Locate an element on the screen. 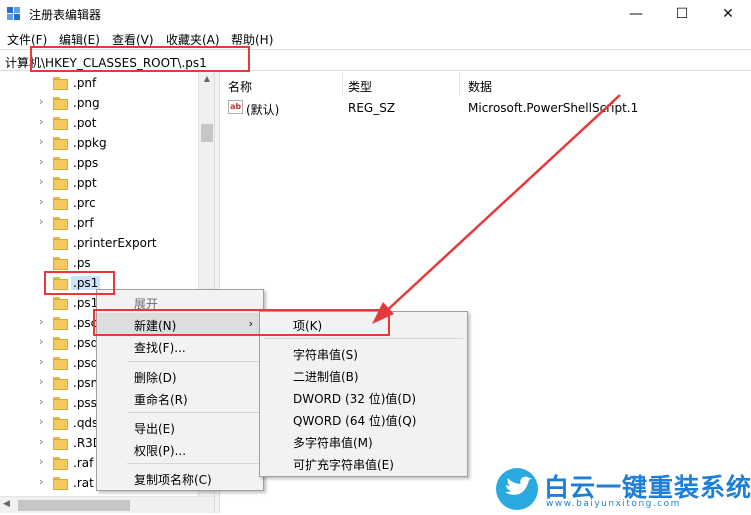  watermark-url: www.baiyunxitong.com is located at coordinates (613, 504).